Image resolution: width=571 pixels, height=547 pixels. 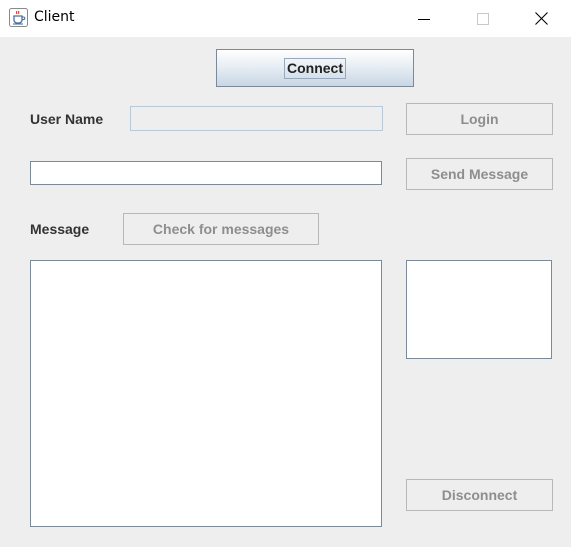 What do you see at coordinates (18, 17) in the screenshot?
I see `java-coffee-cup-icon` at bounding box center [18, 17].